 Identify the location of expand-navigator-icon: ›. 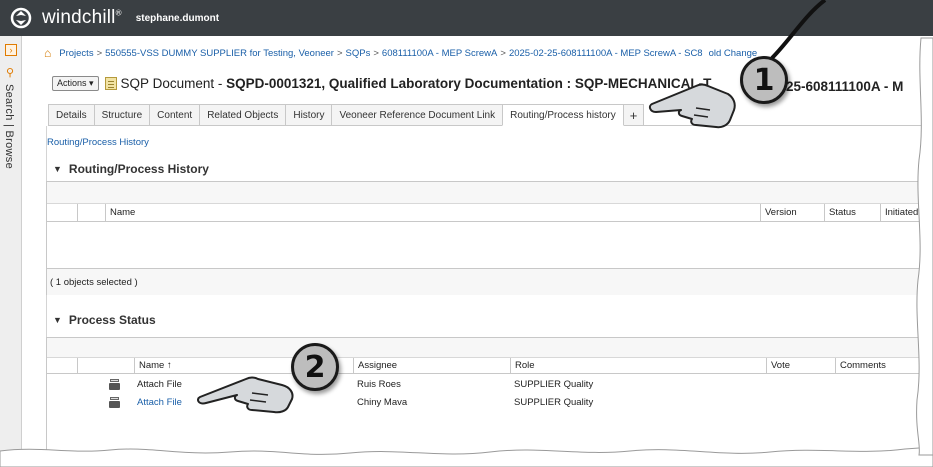
(11, 50).